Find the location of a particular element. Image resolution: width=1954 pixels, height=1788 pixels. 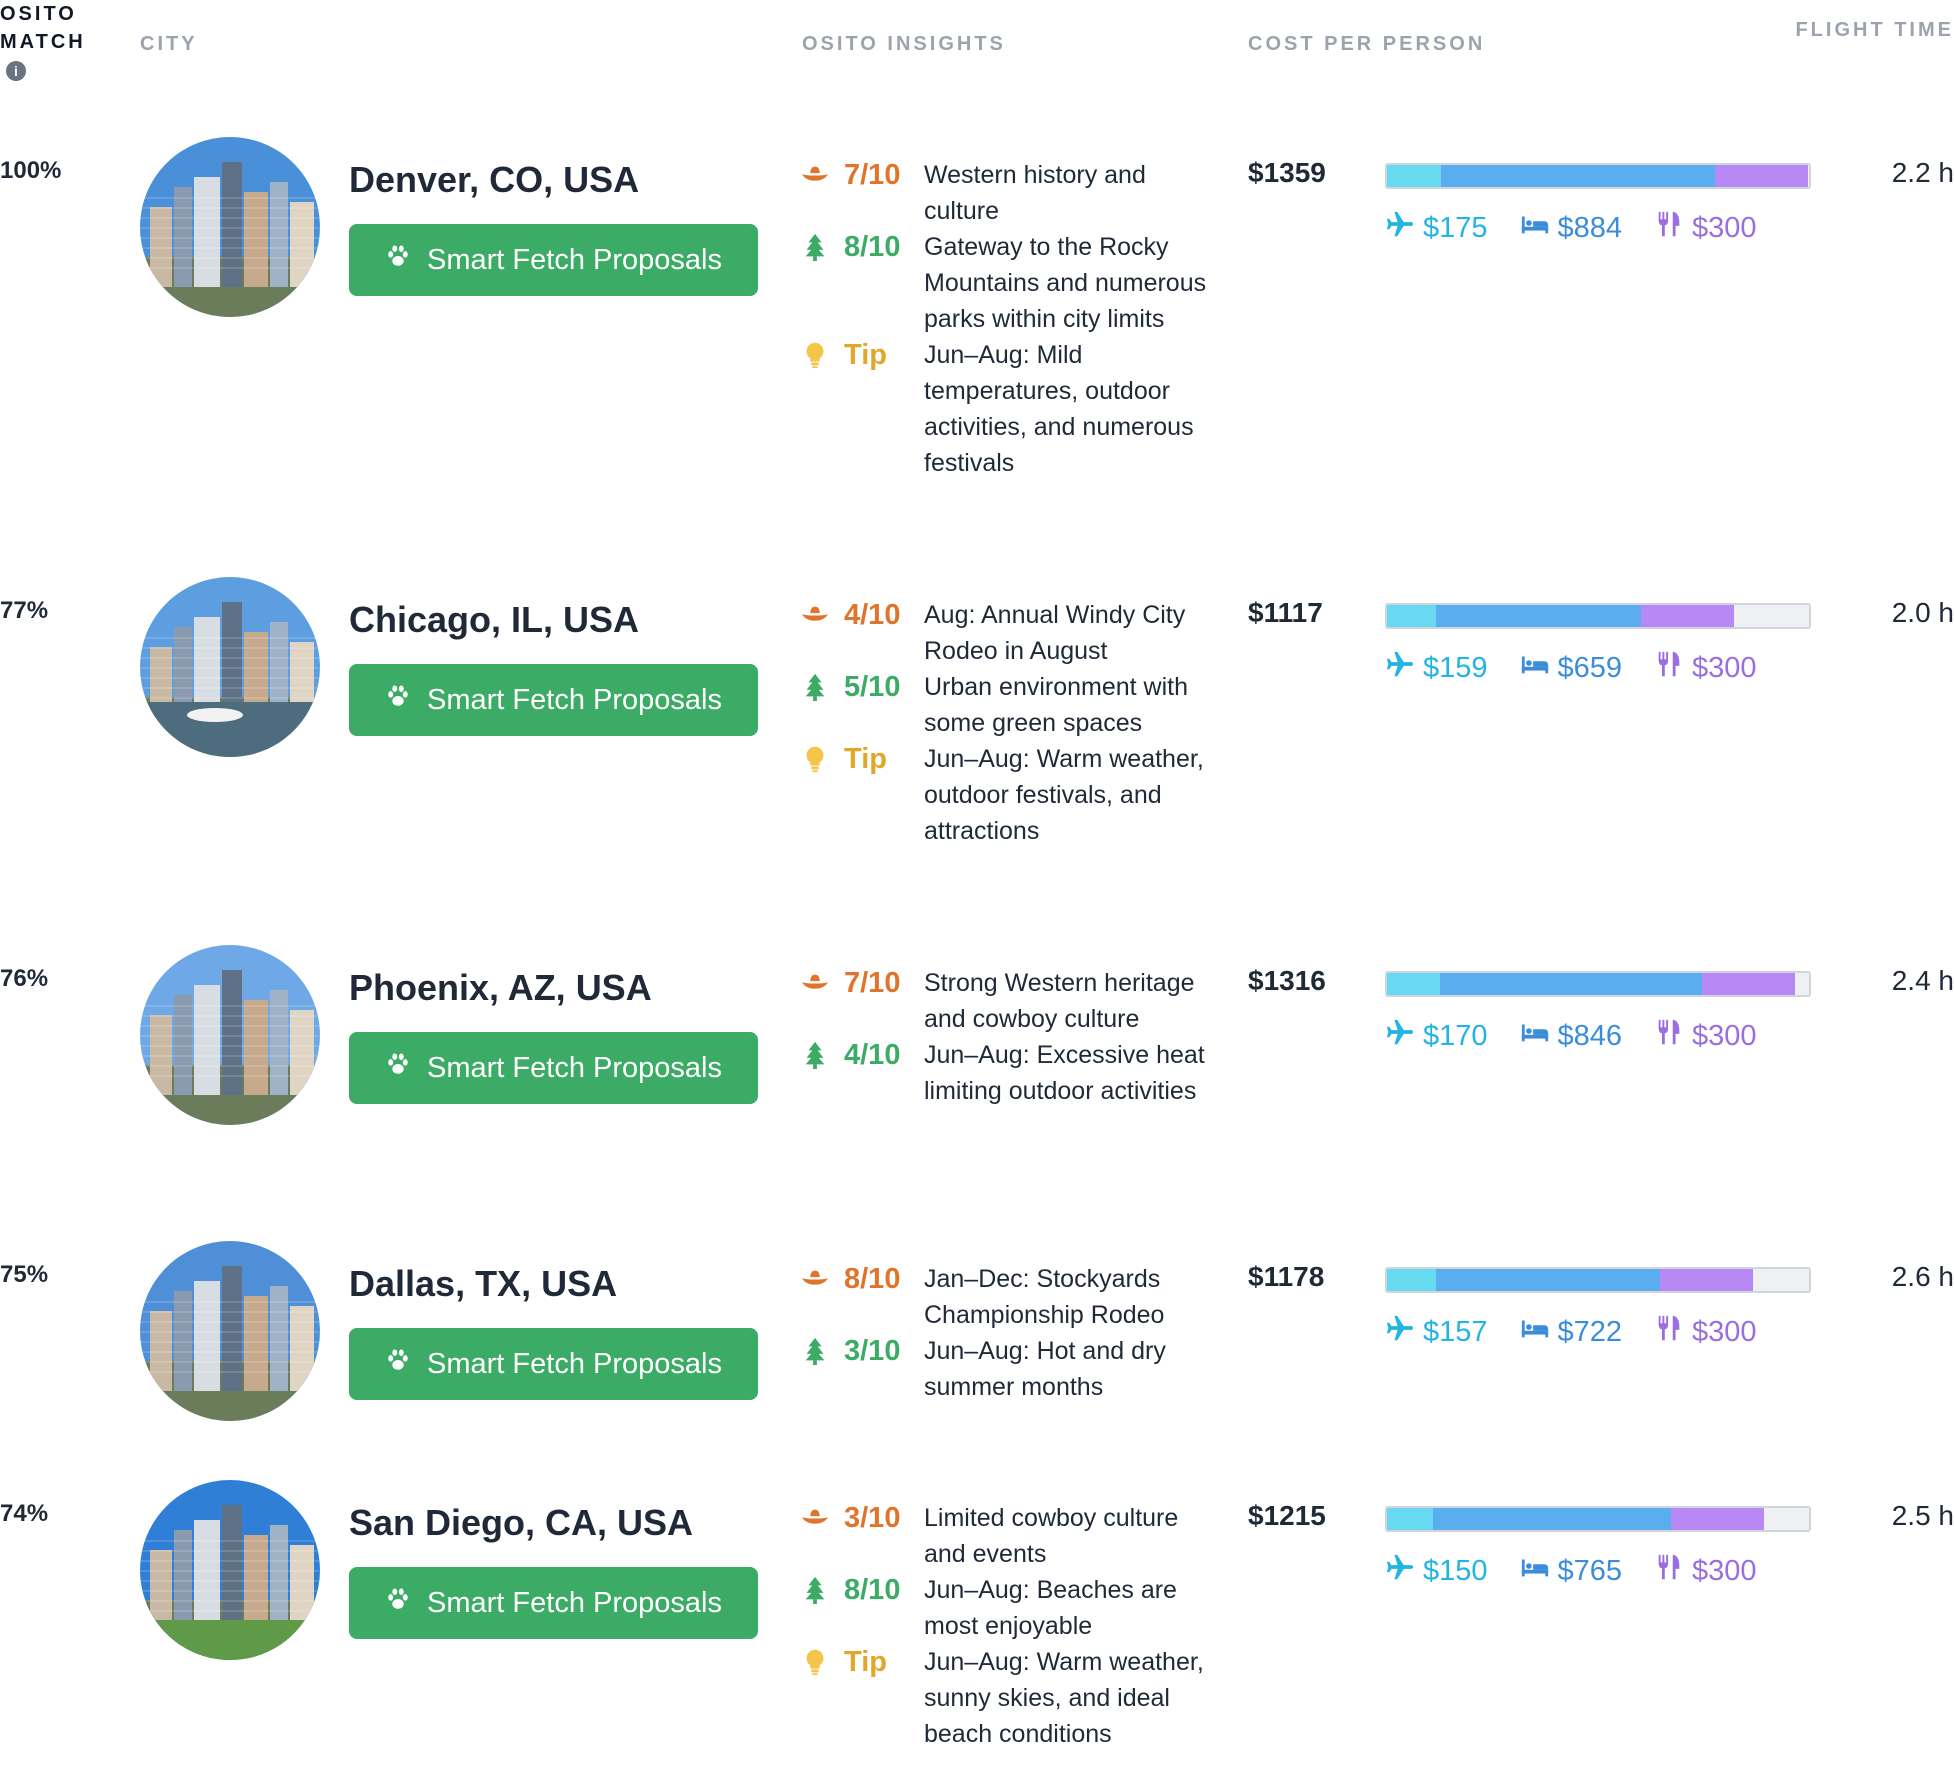

city-name: San Diego, CA, USA is located at coordinates (521, 1523).